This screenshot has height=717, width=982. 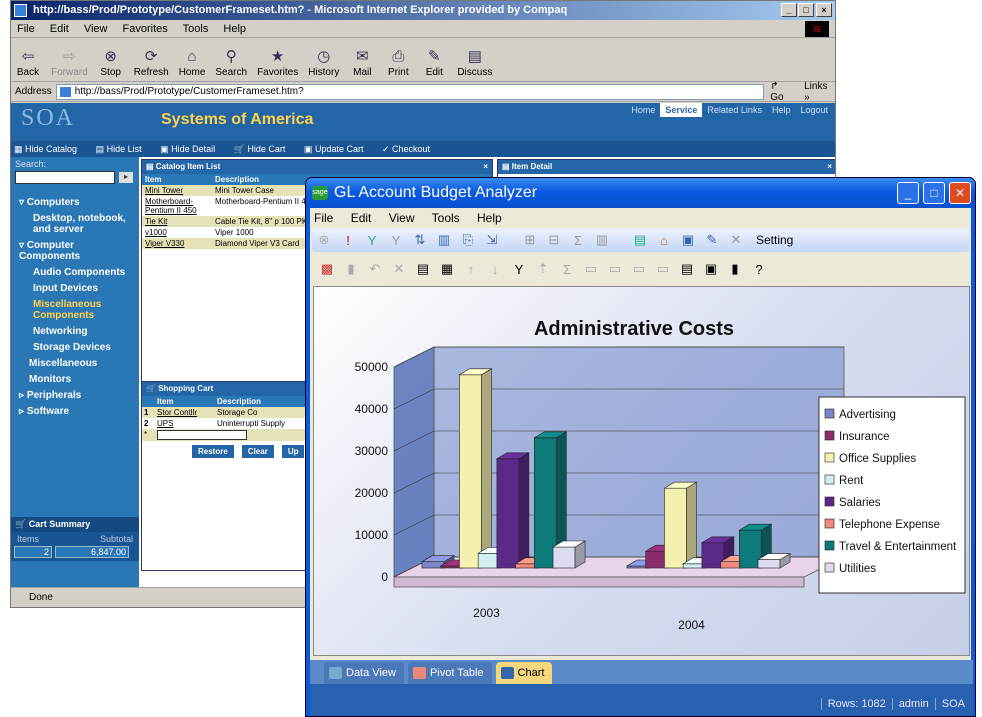 I want to click on undo-icon: ↶, so click(x=375, y=269).